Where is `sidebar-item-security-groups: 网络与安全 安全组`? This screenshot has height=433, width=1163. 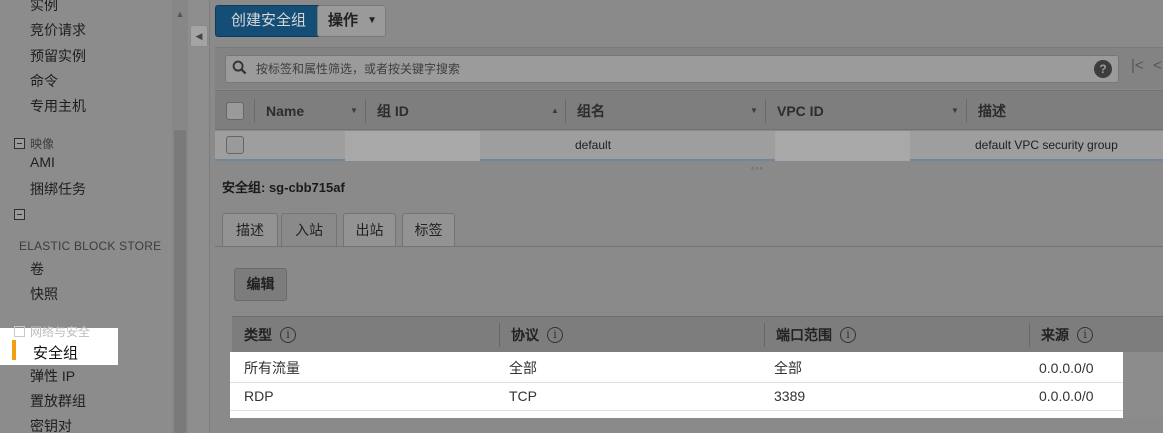
sidebar-item-security-groups: 网络与安全 安全组 is located at coordinates (59, 345).